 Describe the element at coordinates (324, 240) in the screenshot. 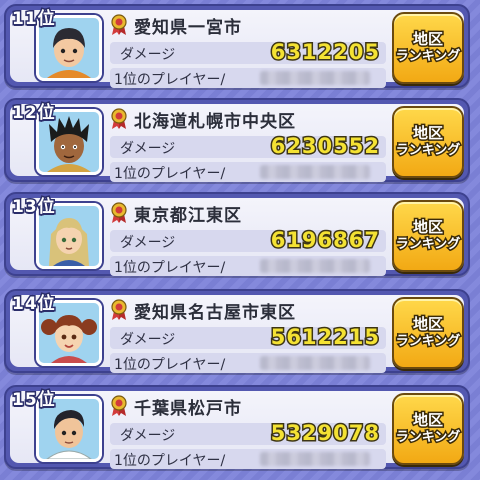

I see `damage-value: 6196867` at that location.